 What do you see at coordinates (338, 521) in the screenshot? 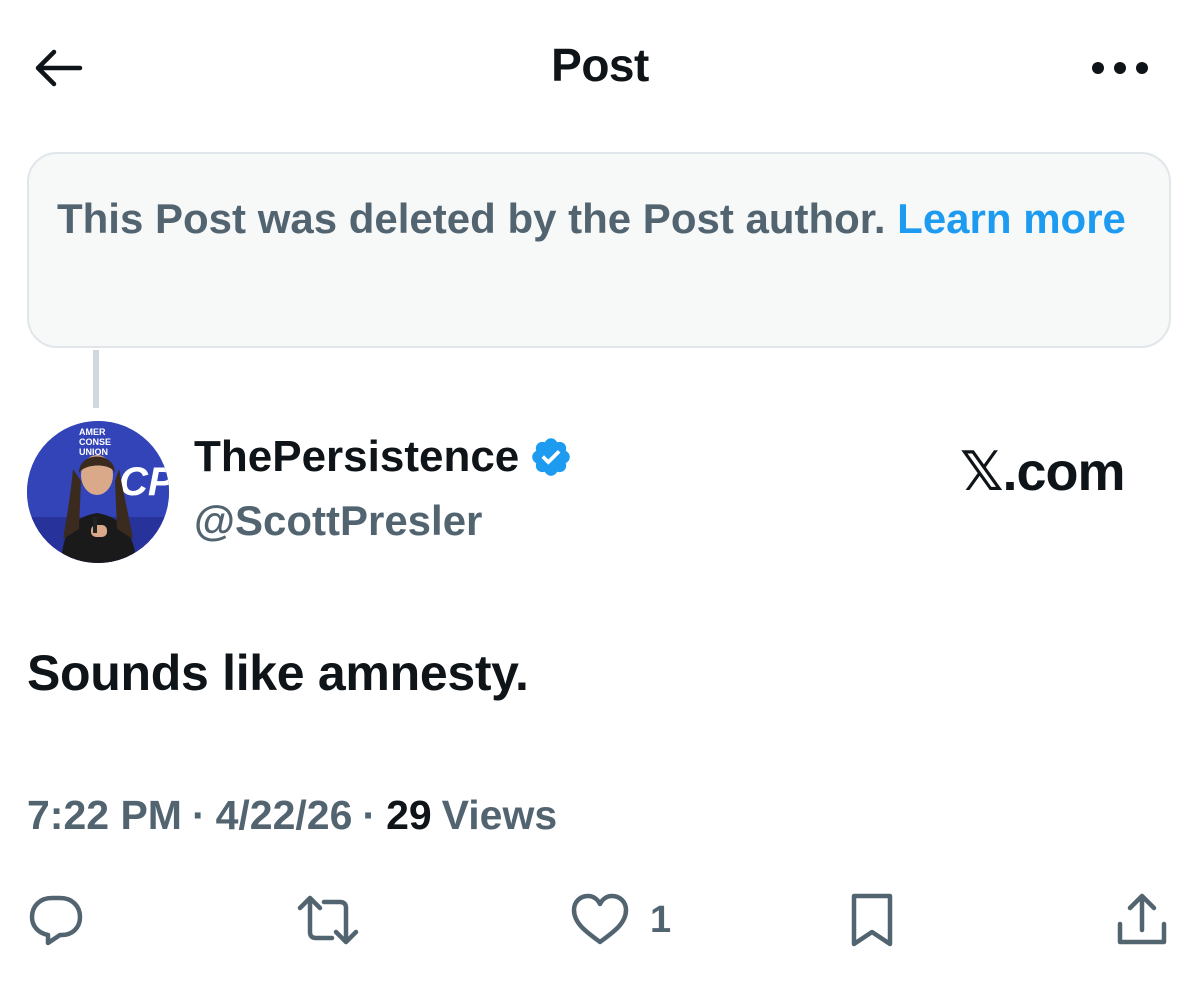
I see `author-handle: @ScottPresler` at bounding box center [338, 521].